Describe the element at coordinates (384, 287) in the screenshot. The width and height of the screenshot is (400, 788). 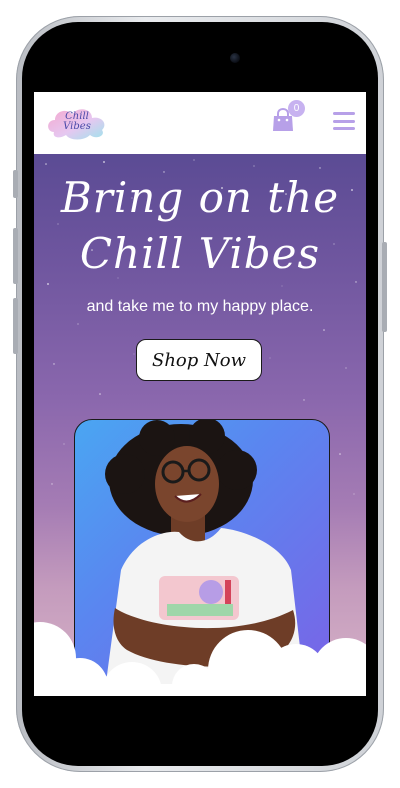
I see `phone-power-button` at that location.